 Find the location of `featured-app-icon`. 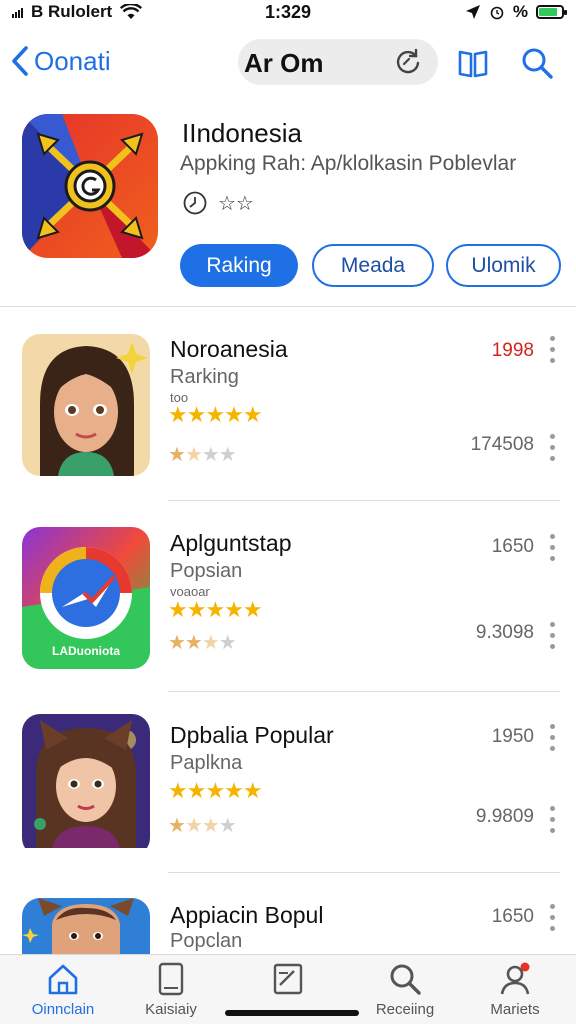

featured-app-icon is located at coordinates (90, 186).